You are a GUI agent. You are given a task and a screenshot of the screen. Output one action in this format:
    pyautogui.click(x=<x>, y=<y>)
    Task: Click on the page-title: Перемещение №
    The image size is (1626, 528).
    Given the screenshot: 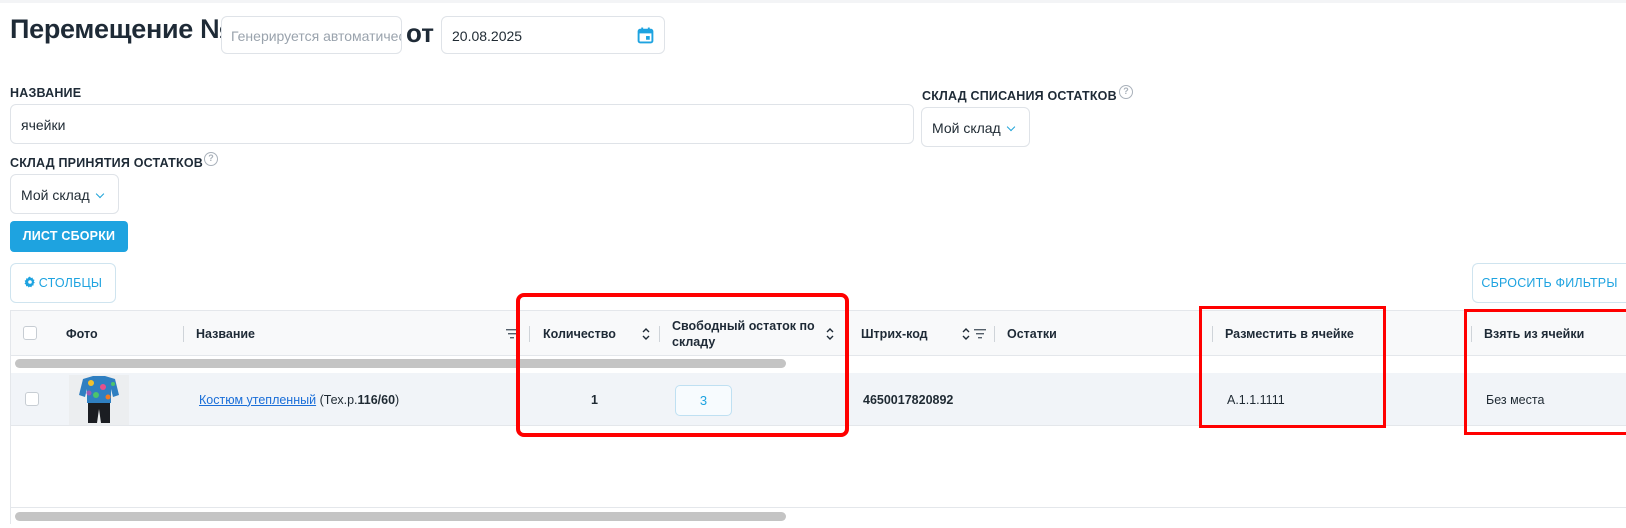 What is the action you would take?
    pyautogui.click(x=120, y=29)
    